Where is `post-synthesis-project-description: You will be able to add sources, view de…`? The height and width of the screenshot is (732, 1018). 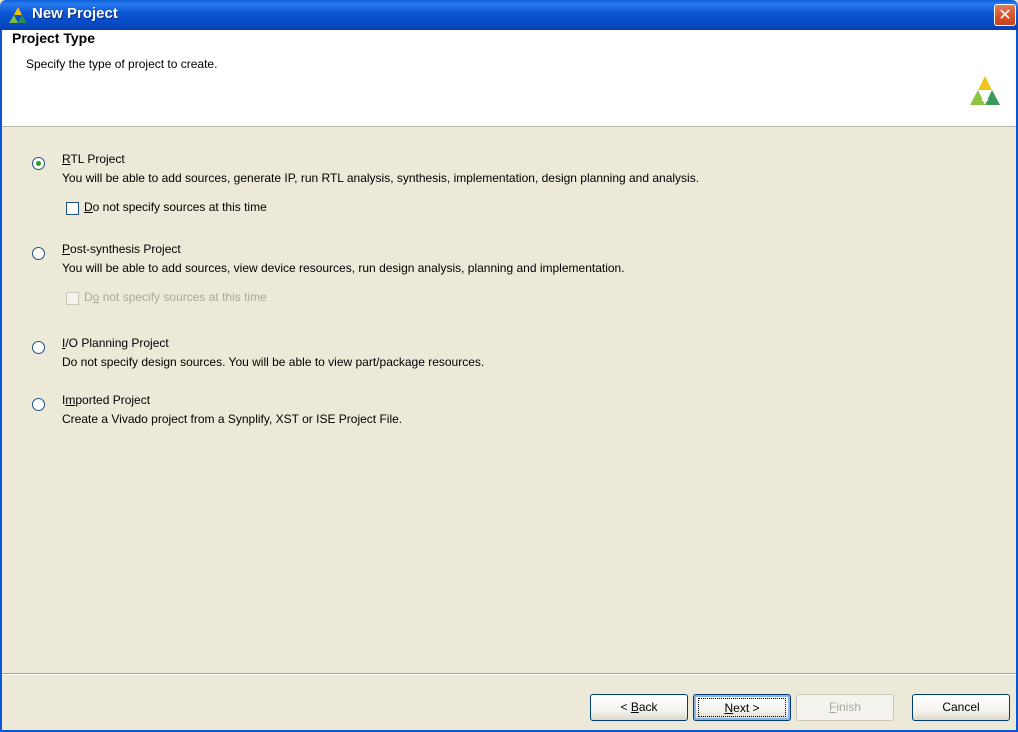 post-synthesis-project-description: You will be able to add sources, view de… is located at coordinates (343, 268).